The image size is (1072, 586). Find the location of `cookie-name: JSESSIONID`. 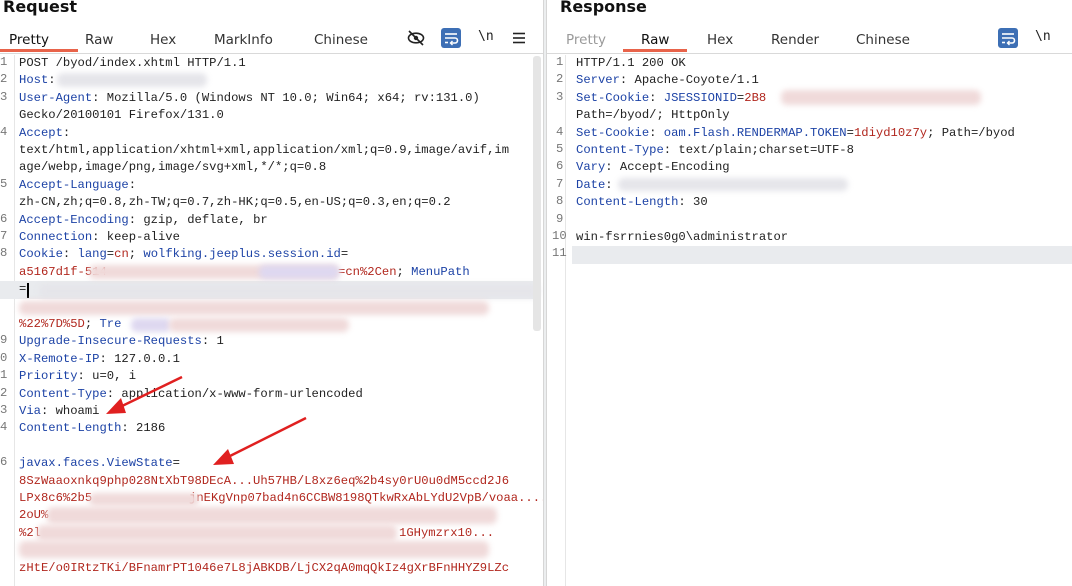

cookie-name: JSESSIONID is located at coordinates (700, 97).